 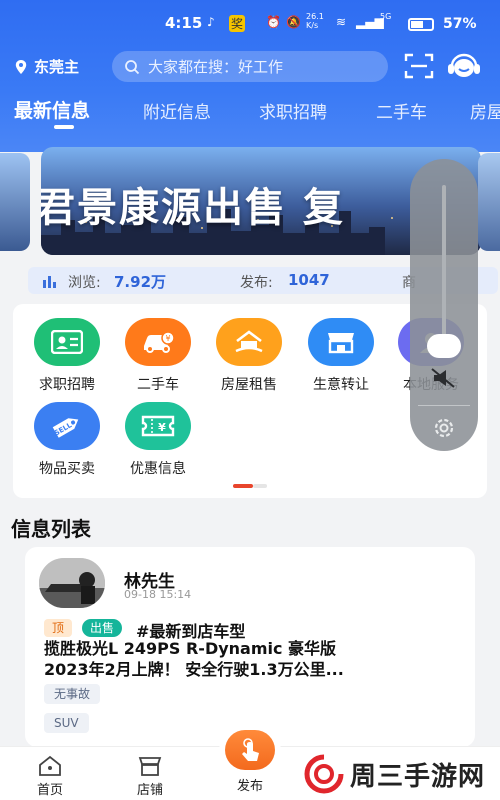 I want to click on battery-percent: 57%, so click(x=460, y=24).